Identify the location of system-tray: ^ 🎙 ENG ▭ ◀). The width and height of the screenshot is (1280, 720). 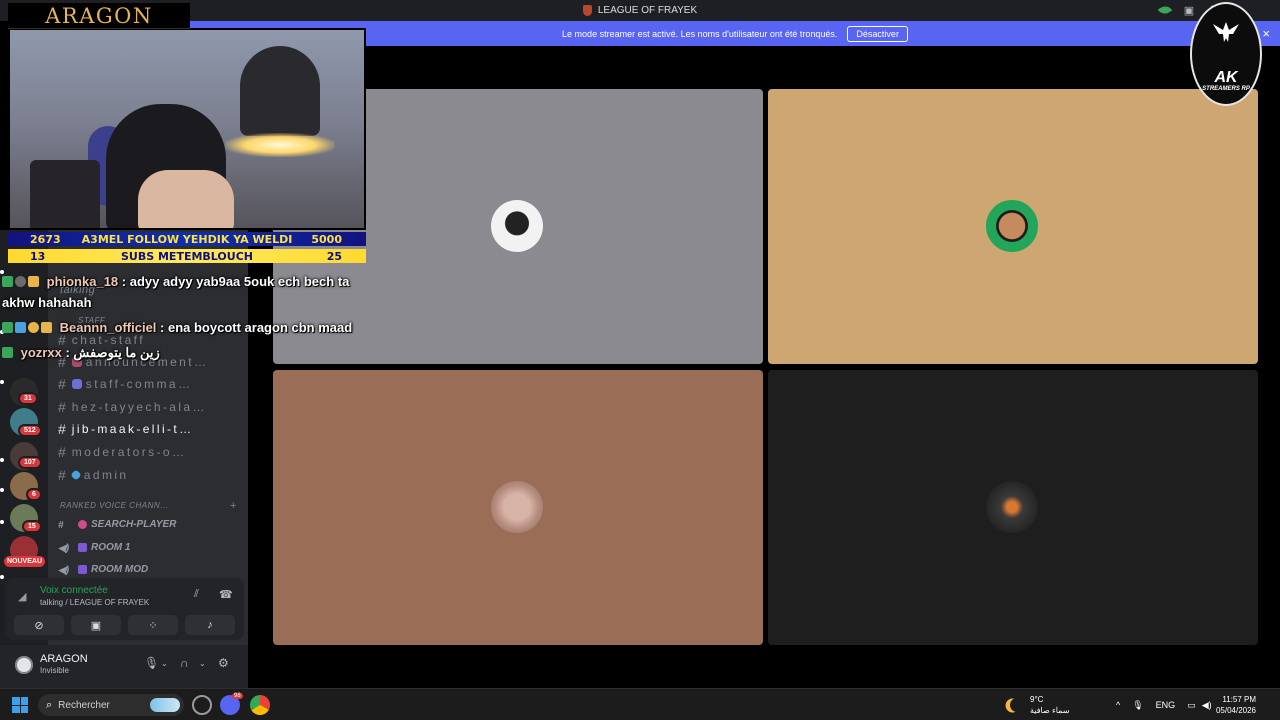
(1164, 704).